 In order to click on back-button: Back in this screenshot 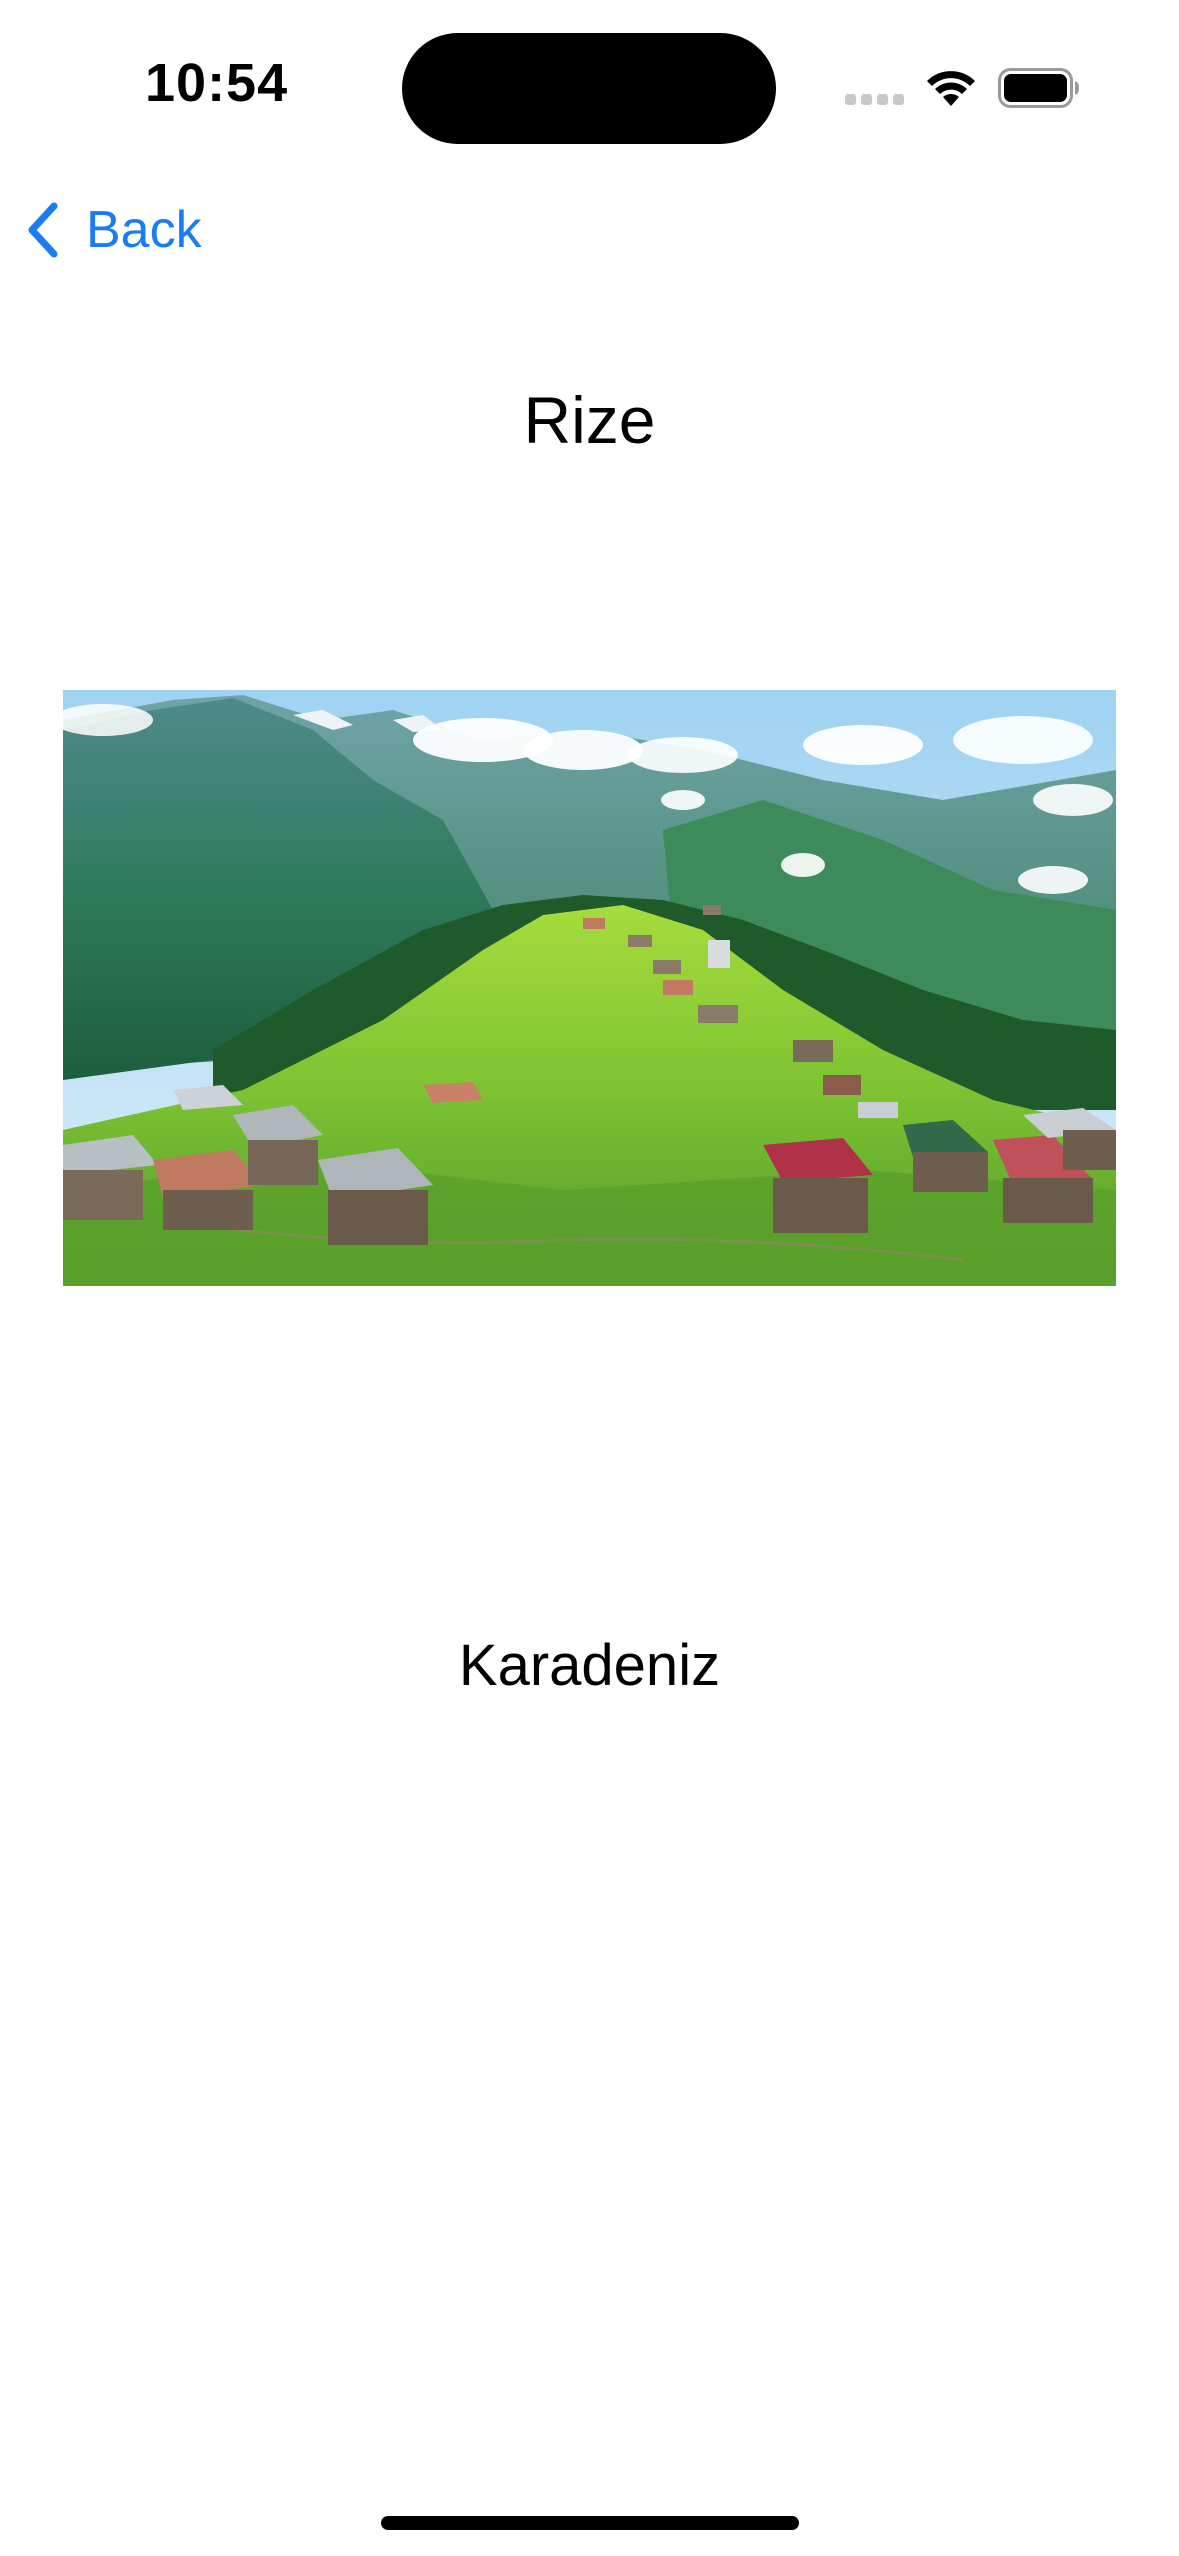, I will do `click(113, 230)`.